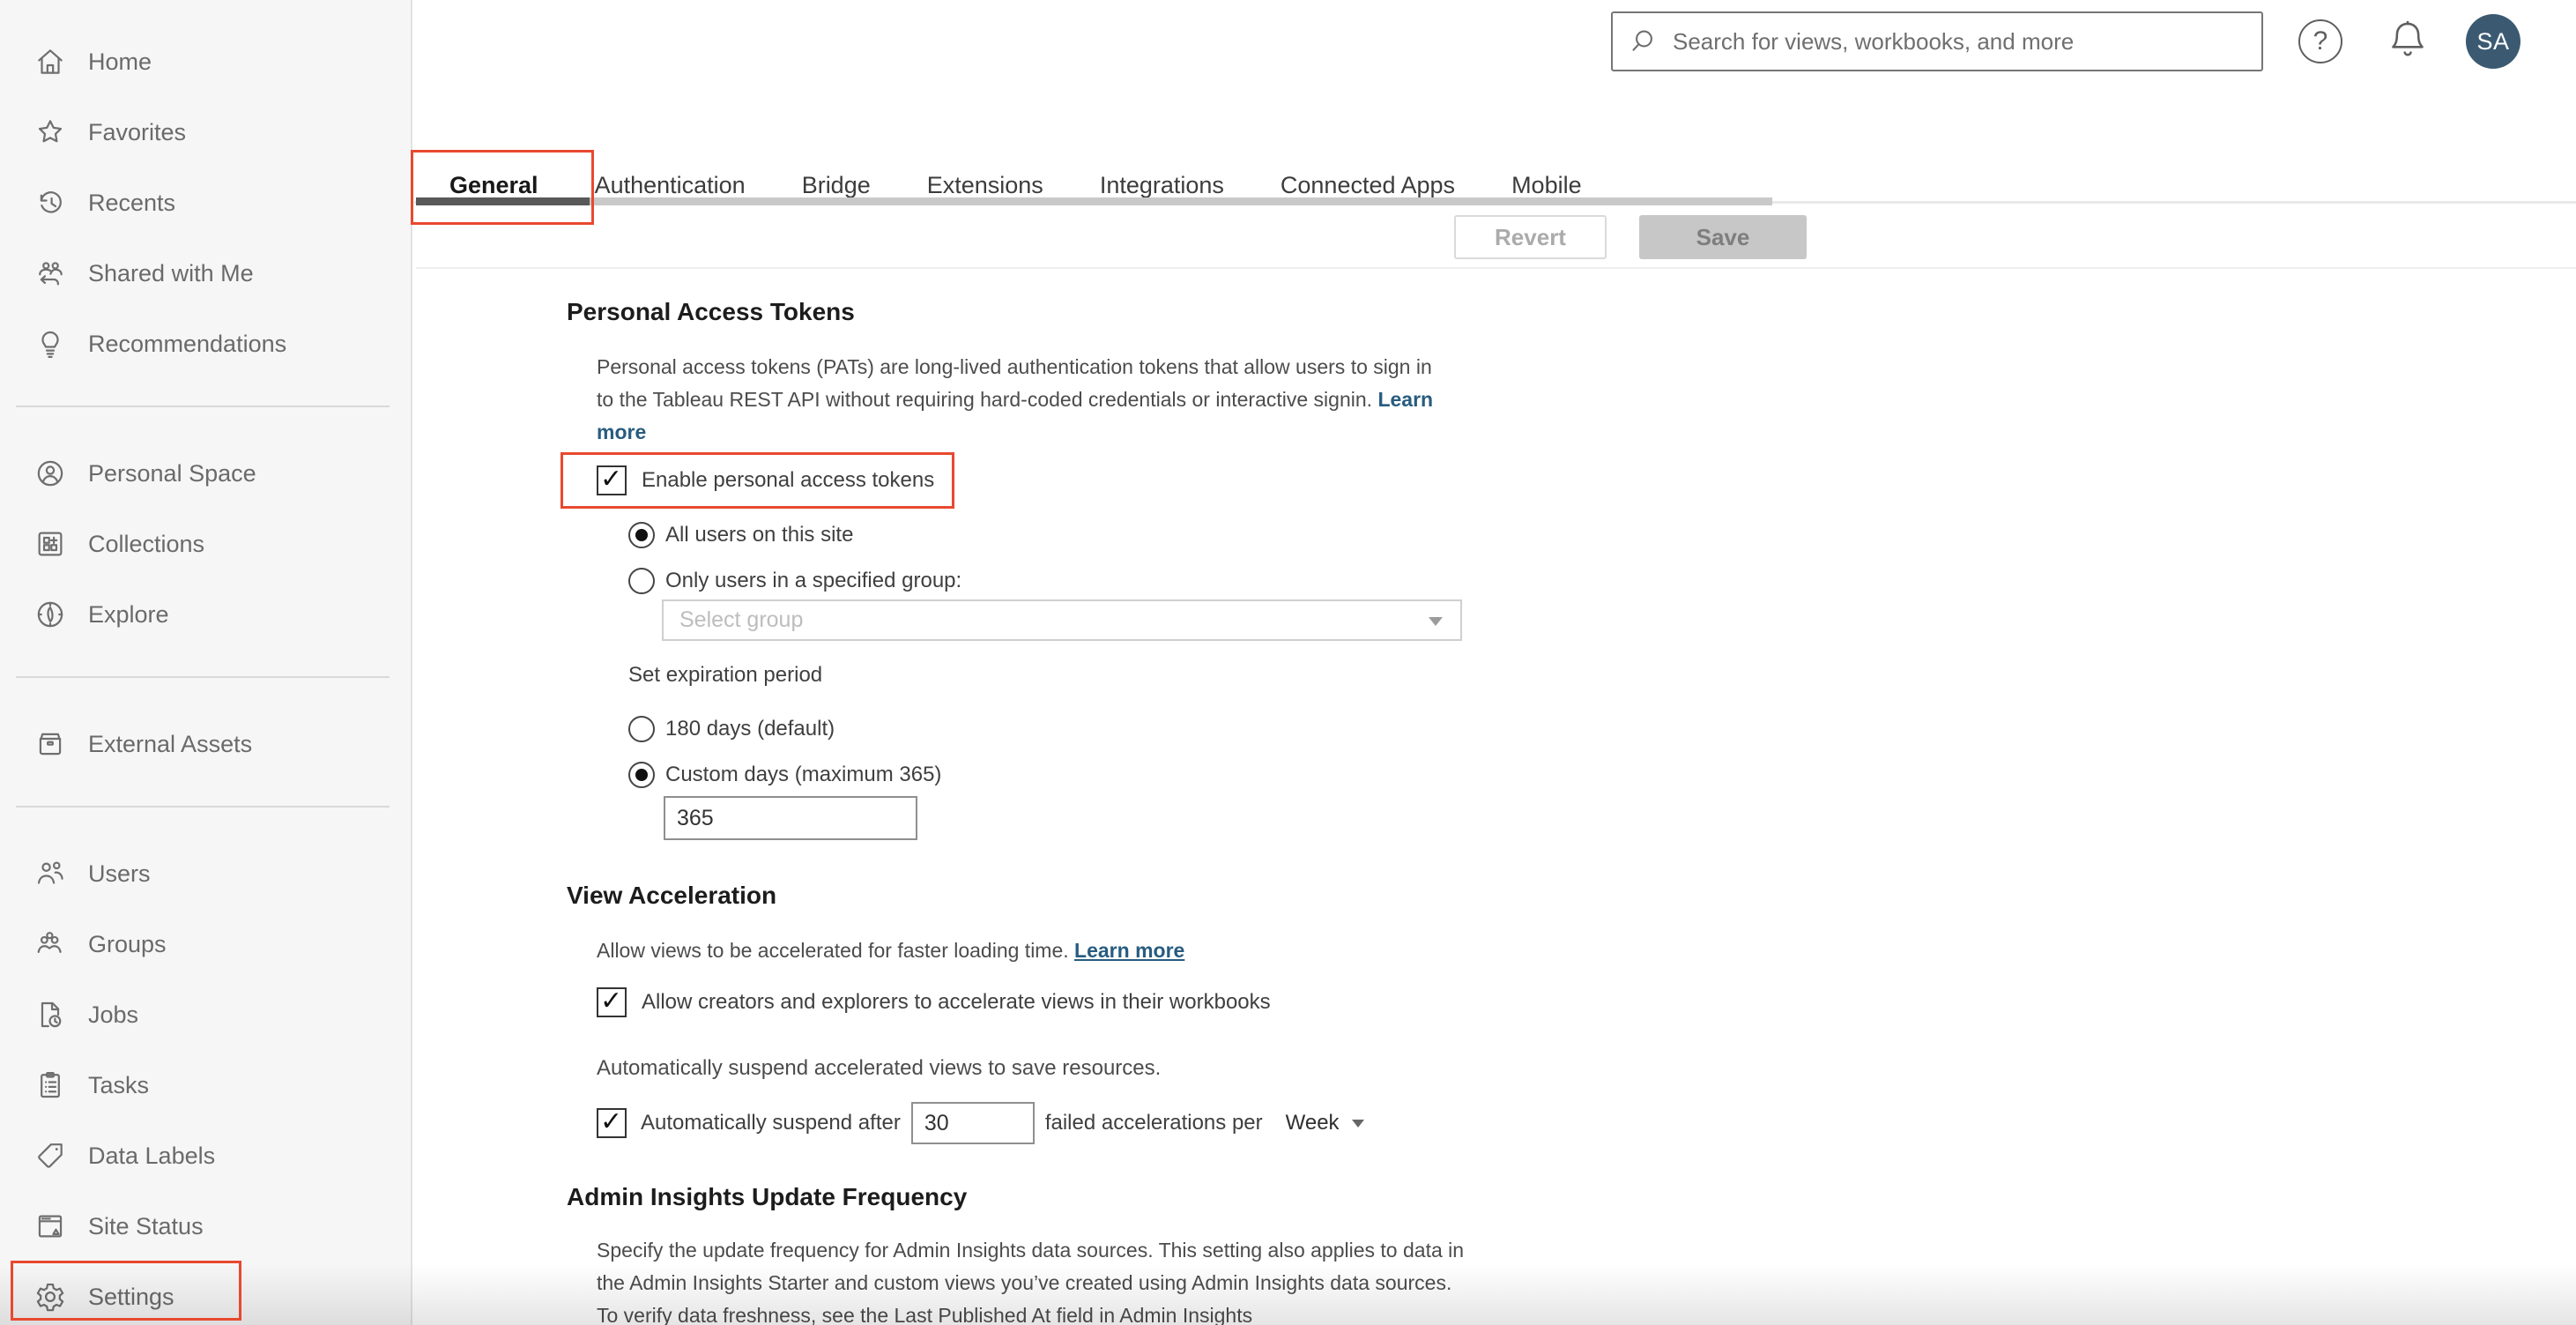  What do you see at coordinates (750, 729) in the screenshot?
I see `expiry-180-label: 180 days (default)` at bounding box center [750, 729].